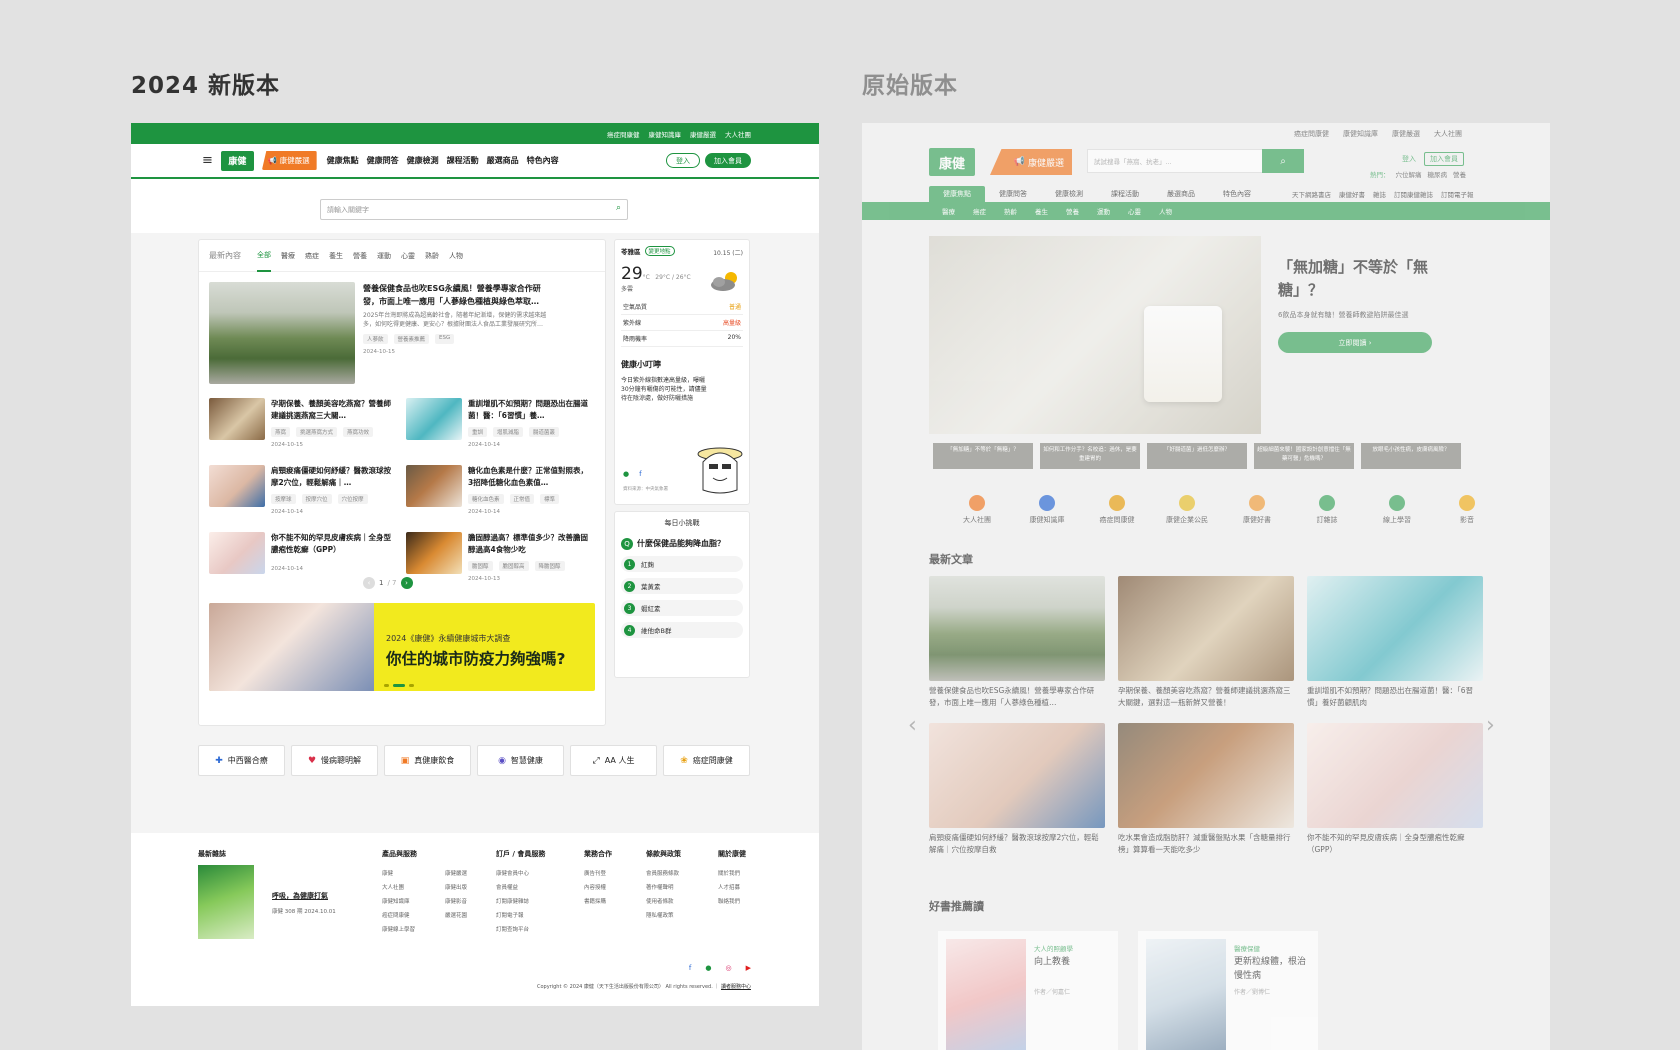 The image size is (1680, 1050). Describe the element at coordinates (301, 553) in the screenshot. I see `article-card: 你不能不知的罕見皮膚疾病｜全身型膿疱性乾癬（GPP） 2024-10-14` at that location.